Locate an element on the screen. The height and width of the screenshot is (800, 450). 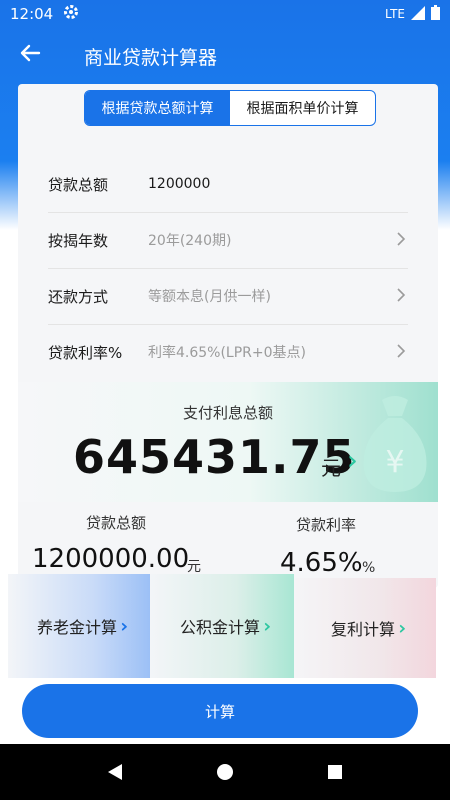
interest-value: 645431.75 is located at coordinates (214, 457).